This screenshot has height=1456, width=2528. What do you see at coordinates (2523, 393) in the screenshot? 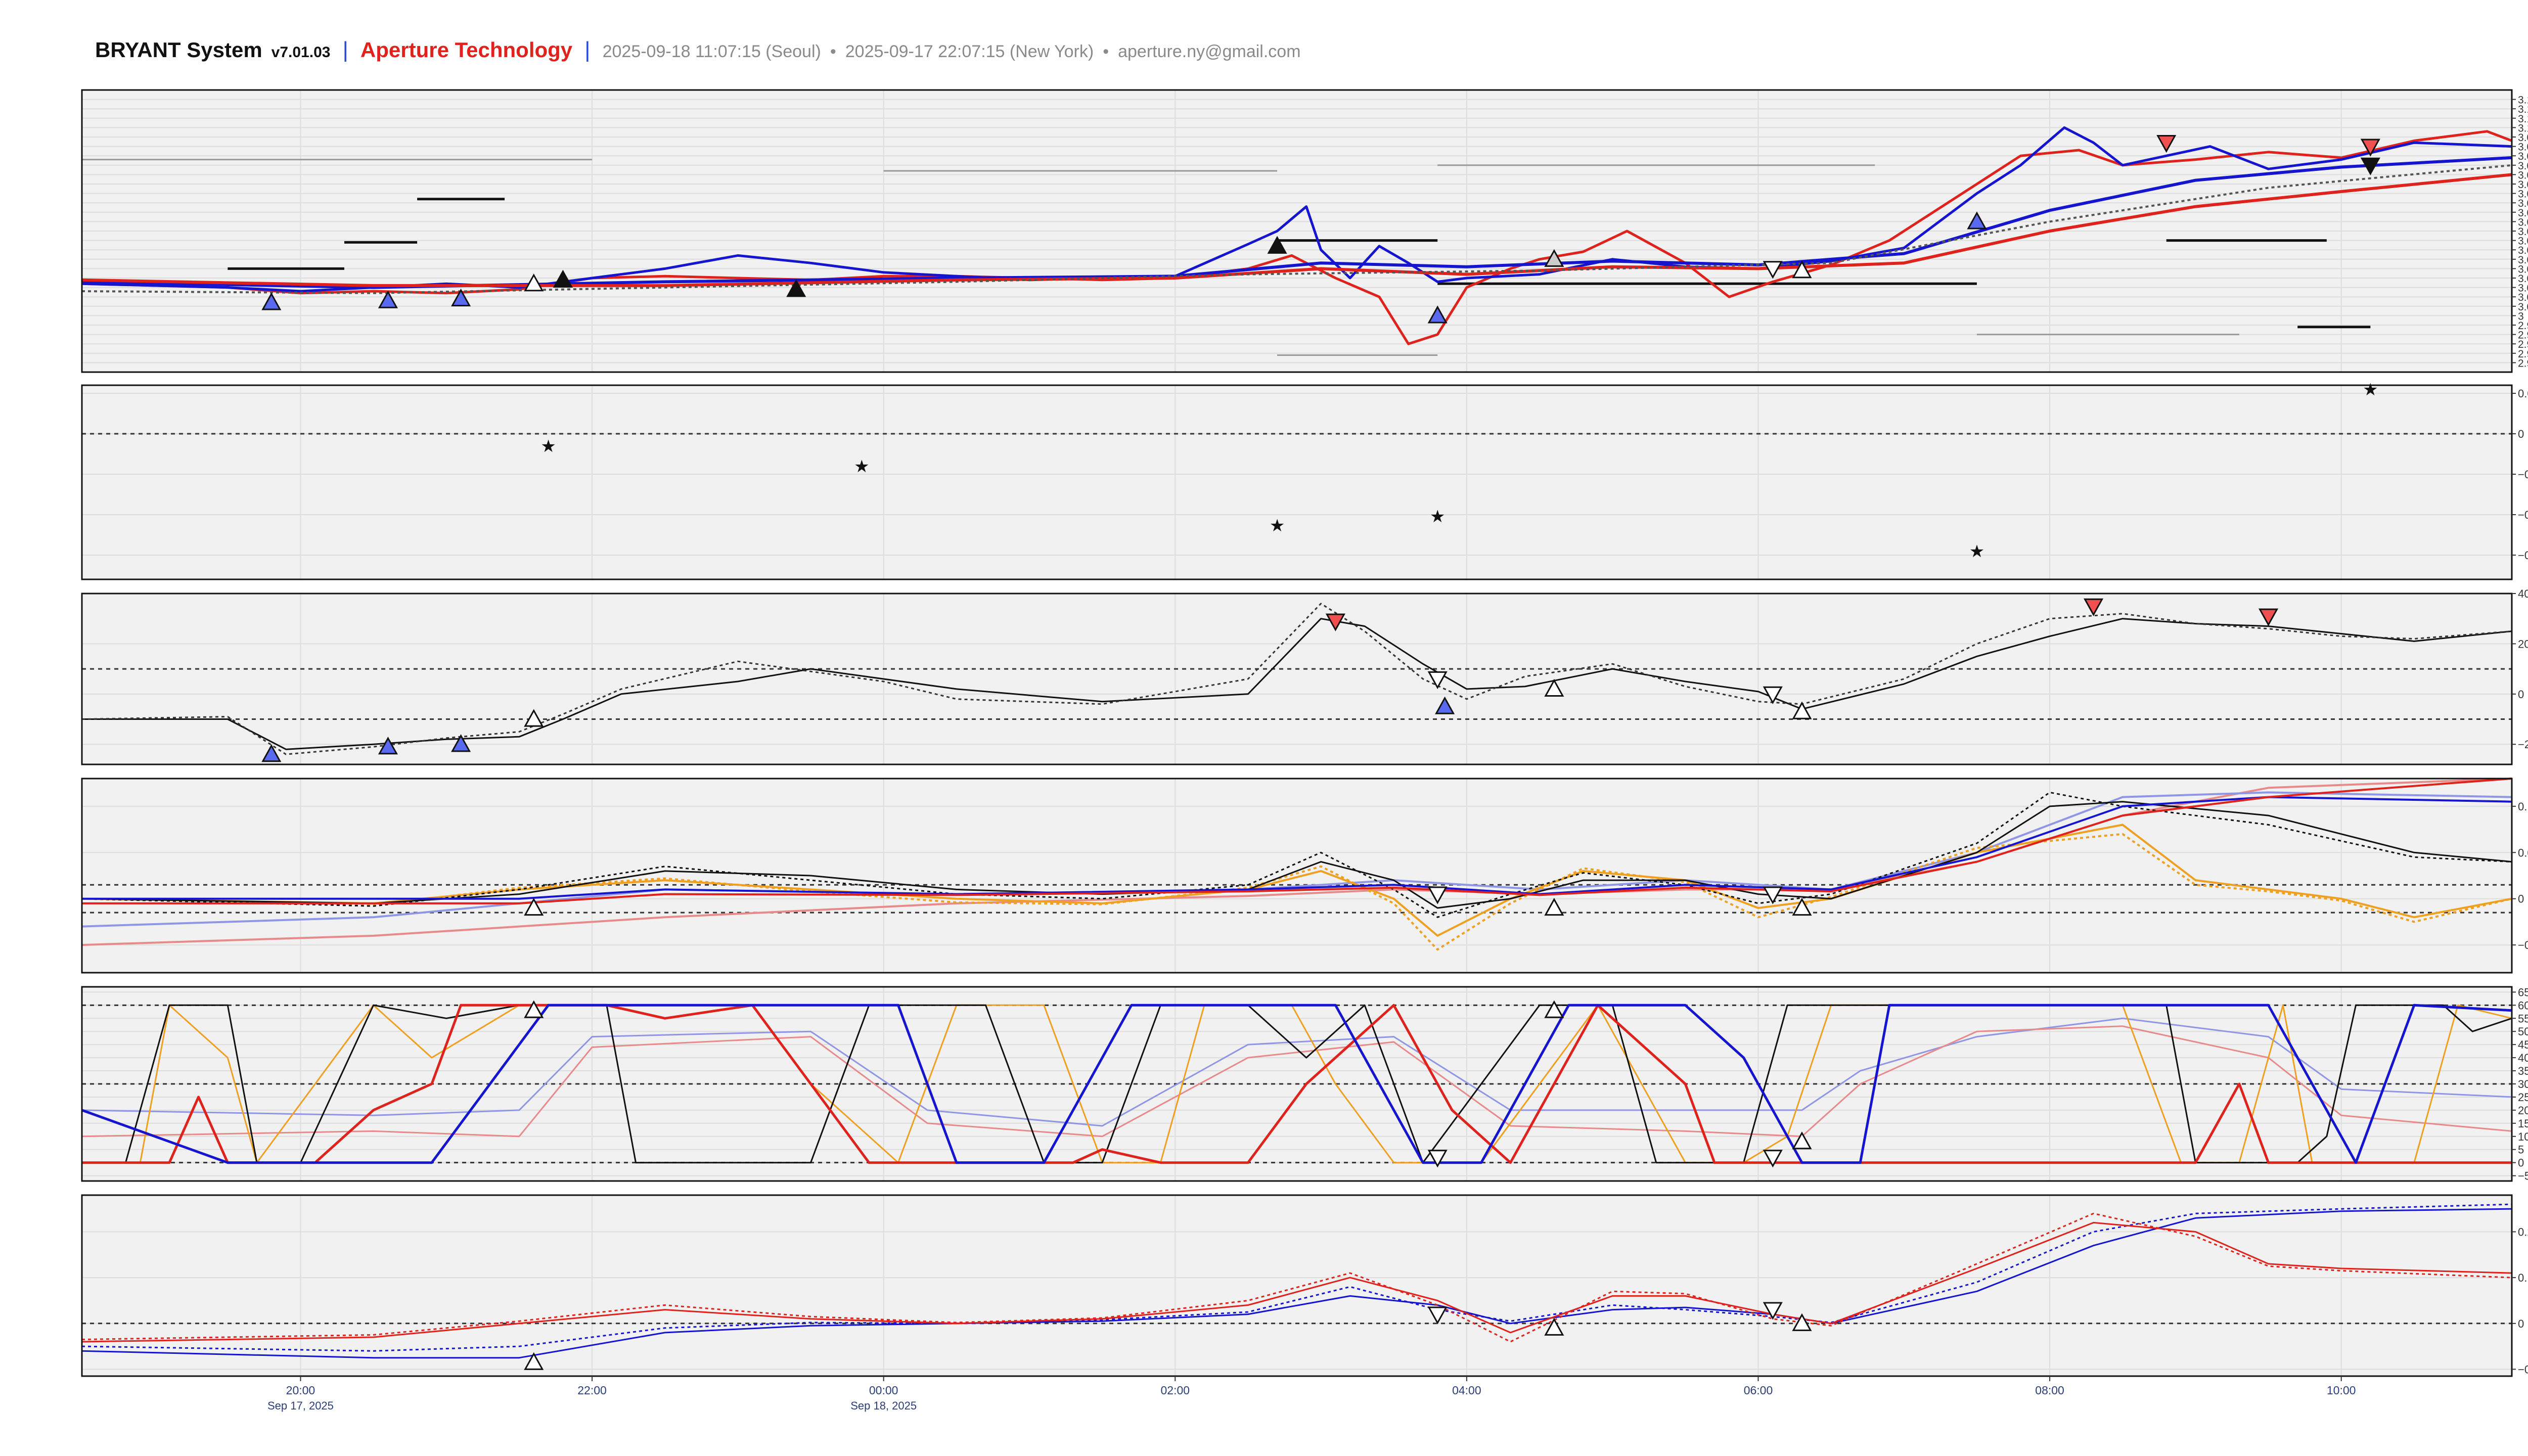
I see `y-axis-tick-label: 0.005` at bounding box center [2523, 393].